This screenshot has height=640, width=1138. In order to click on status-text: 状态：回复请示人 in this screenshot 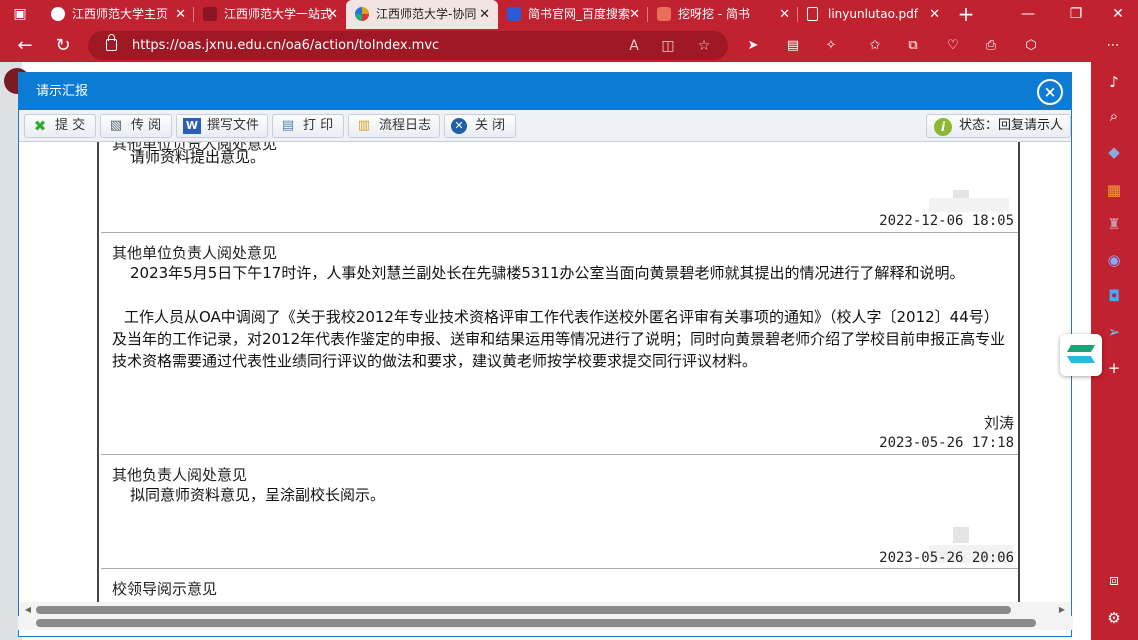, I will do `click(1011, 125)`.